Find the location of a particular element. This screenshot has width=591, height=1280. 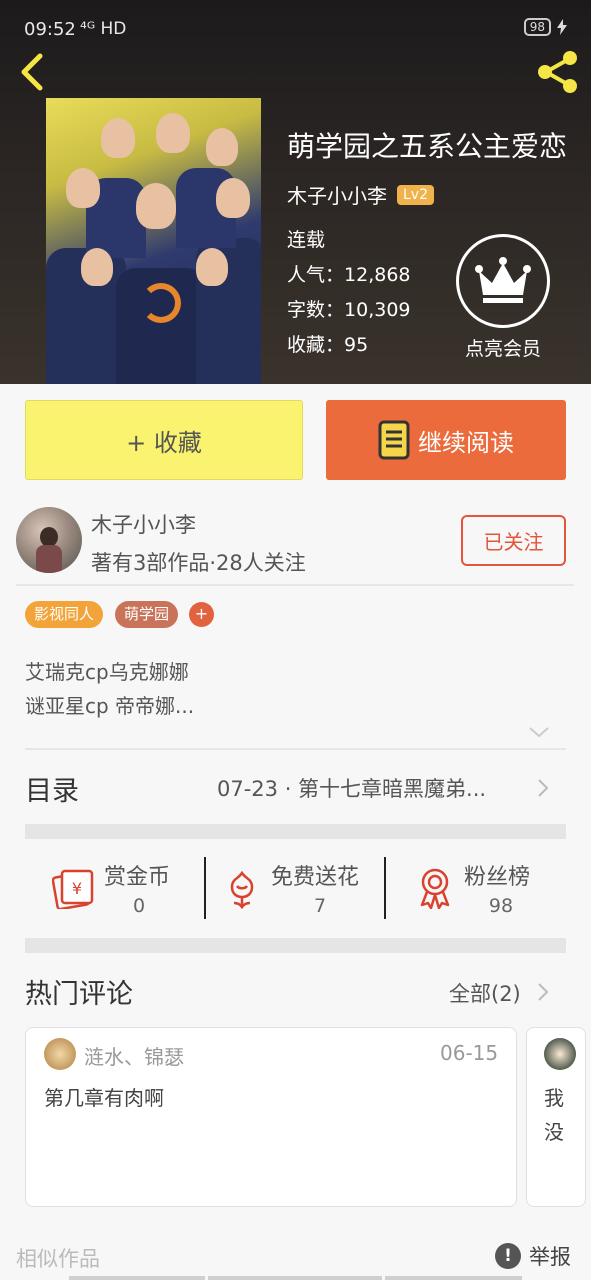

report-button: ! 举报 is located at coordinates (533, 1256).